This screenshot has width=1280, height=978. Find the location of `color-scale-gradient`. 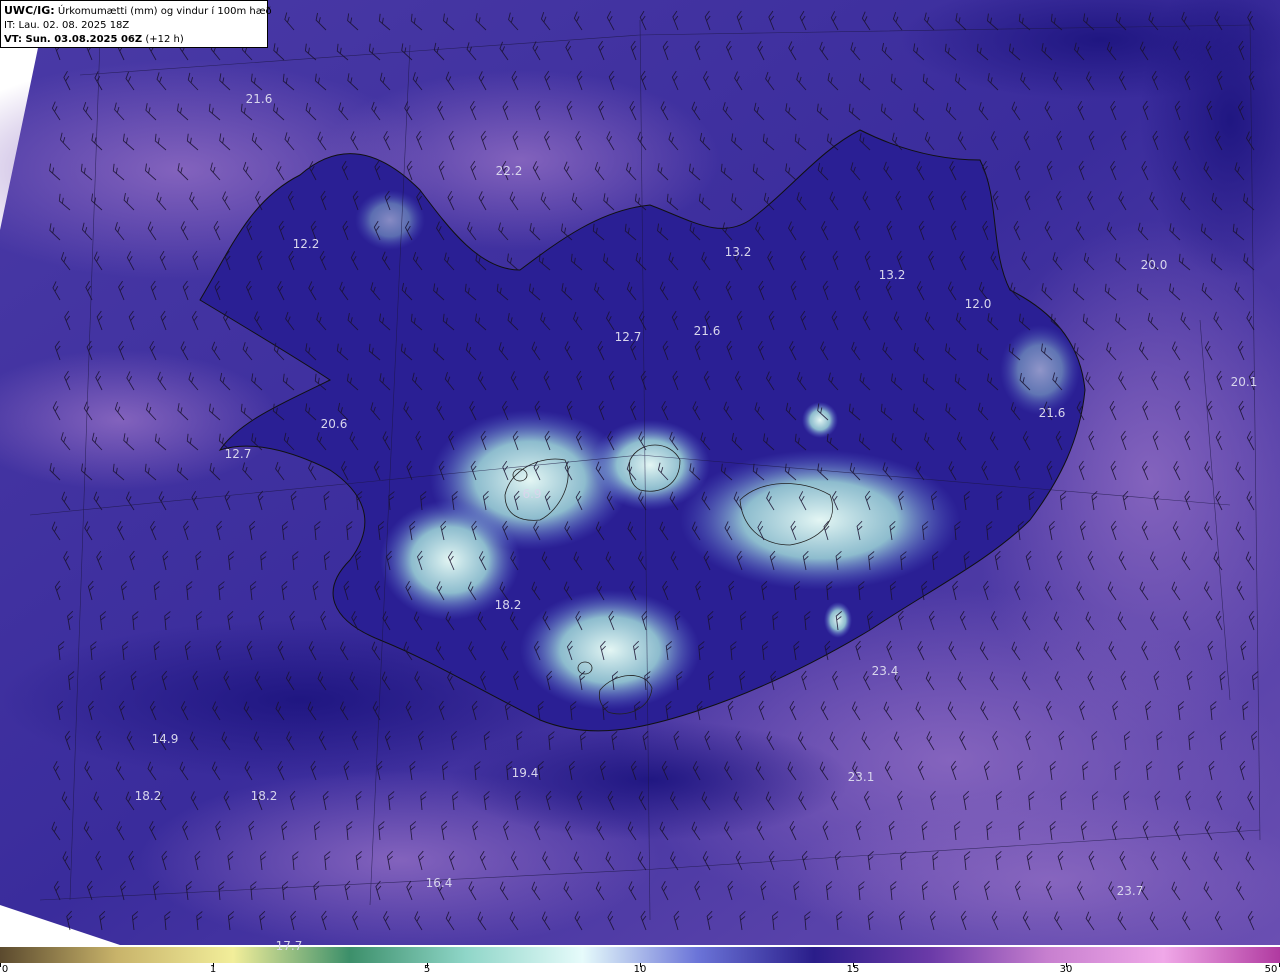

color-scale-gradient is located at coordinates (640, 955).